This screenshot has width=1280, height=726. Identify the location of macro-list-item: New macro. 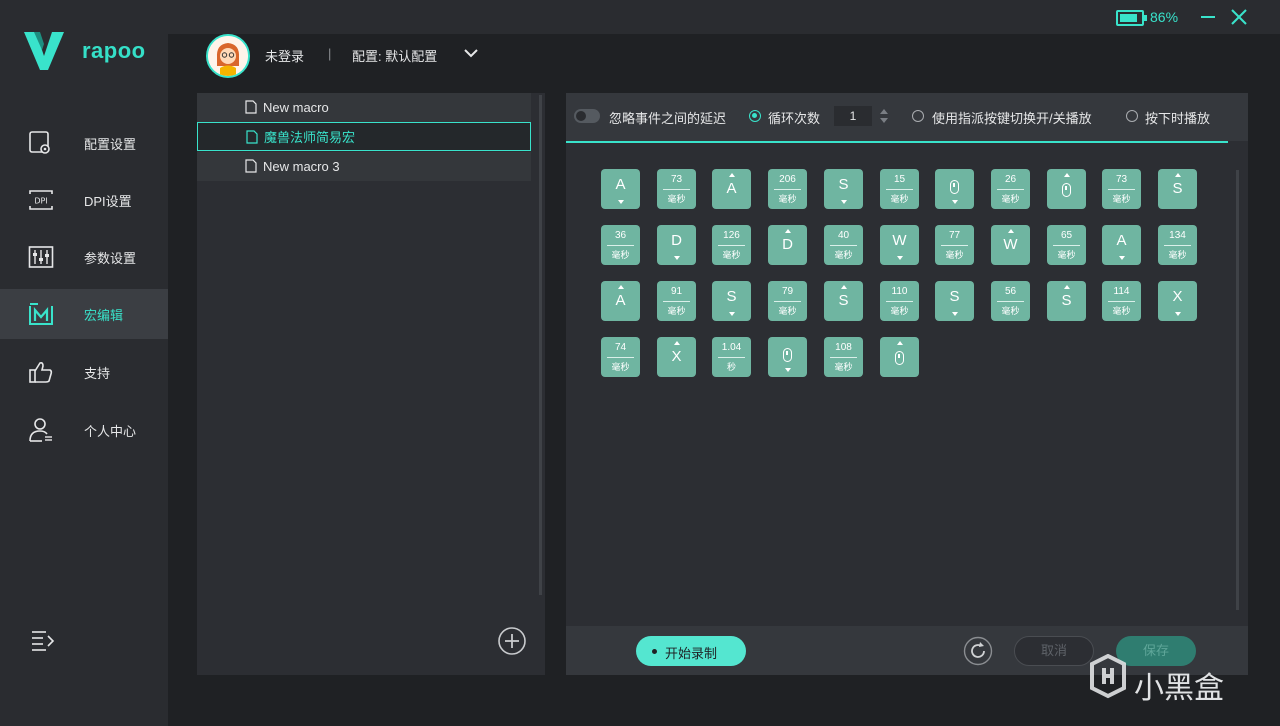
(364, 107).